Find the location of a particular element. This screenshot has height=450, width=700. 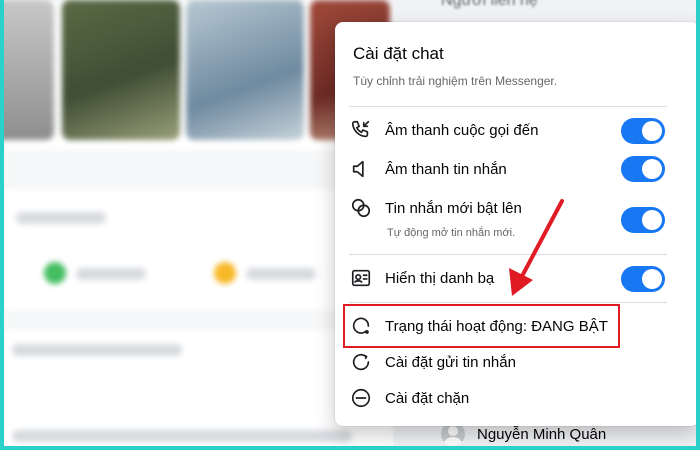

speaker-icon is located at coordinates (361, 169).